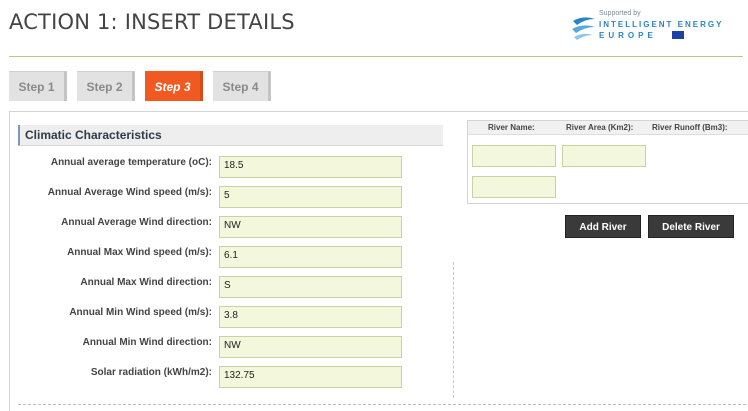 The width and height of the screenshot is (748, 411). What do you see at coordinates (604, 156) in the screenshot?
I see `river-area-cell` at bounding box center [604, 156].